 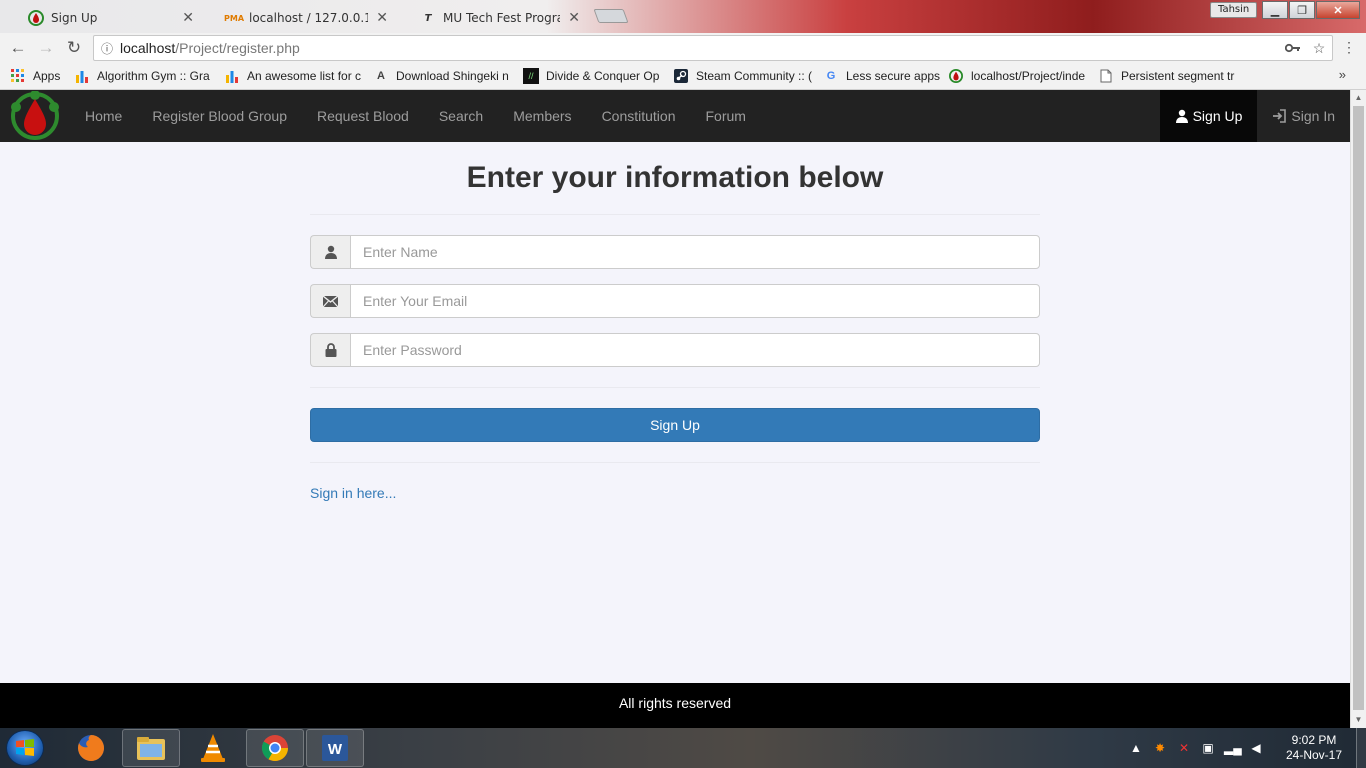 What do you see at coordinates (107, 18) in the screenshot?
I see `tab-sign-up: Sign Up ✕` at bounding box center [107, 18].